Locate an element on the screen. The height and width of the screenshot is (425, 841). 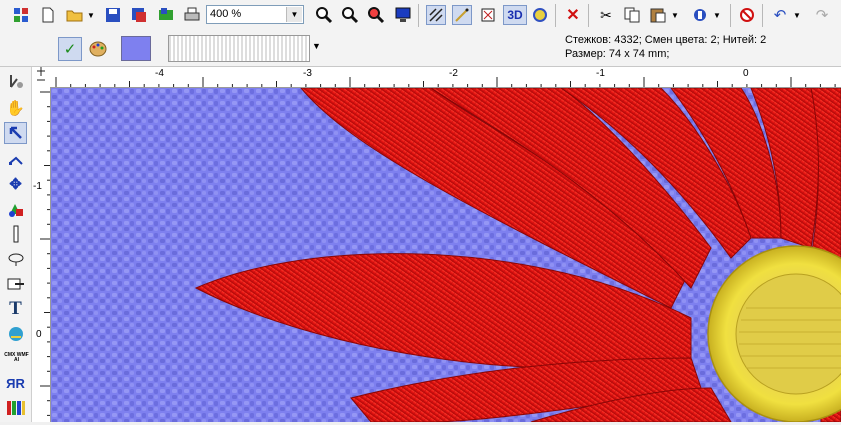
fabric-texture-select is located at coordinates (239, 48).